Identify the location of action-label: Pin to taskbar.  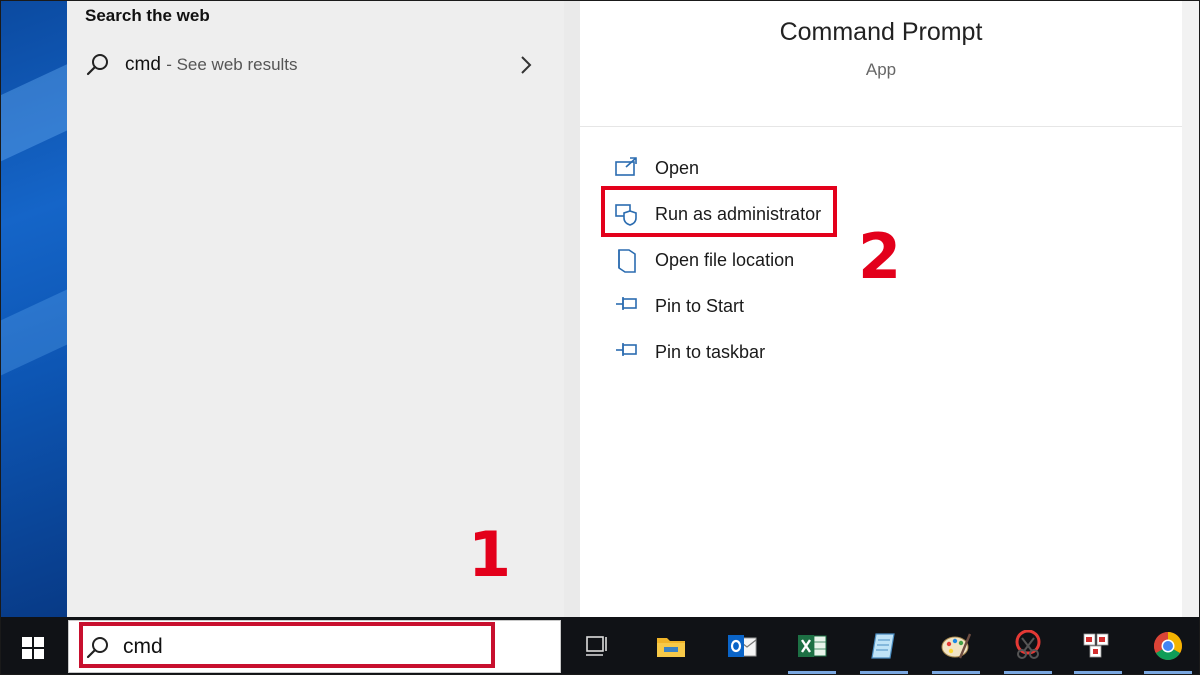
(710, 352).